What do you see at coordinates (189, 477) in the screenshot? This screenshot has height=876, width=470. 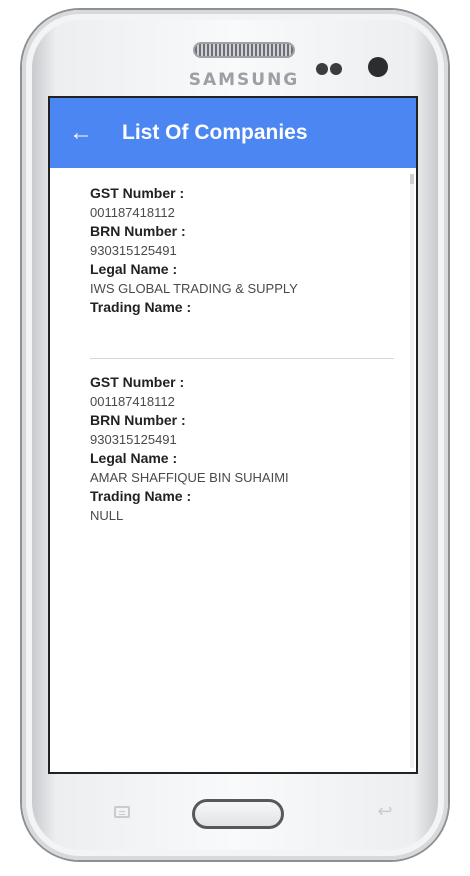 I see `legal-name: AMAR SHAFFIQUE BIN SUHAIMI` at bounding box center [189, 477].